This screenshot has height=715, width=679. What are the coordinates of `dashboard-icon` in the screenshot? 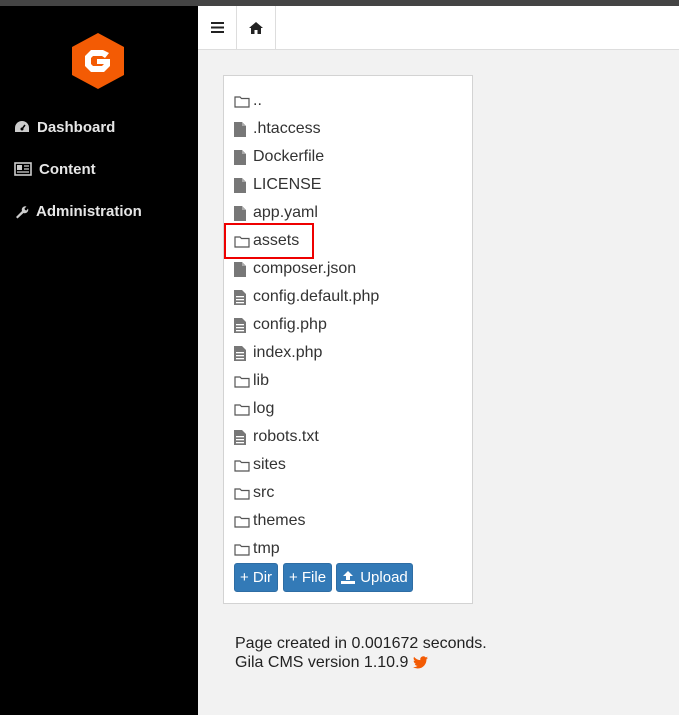 It's located at (22, 126).